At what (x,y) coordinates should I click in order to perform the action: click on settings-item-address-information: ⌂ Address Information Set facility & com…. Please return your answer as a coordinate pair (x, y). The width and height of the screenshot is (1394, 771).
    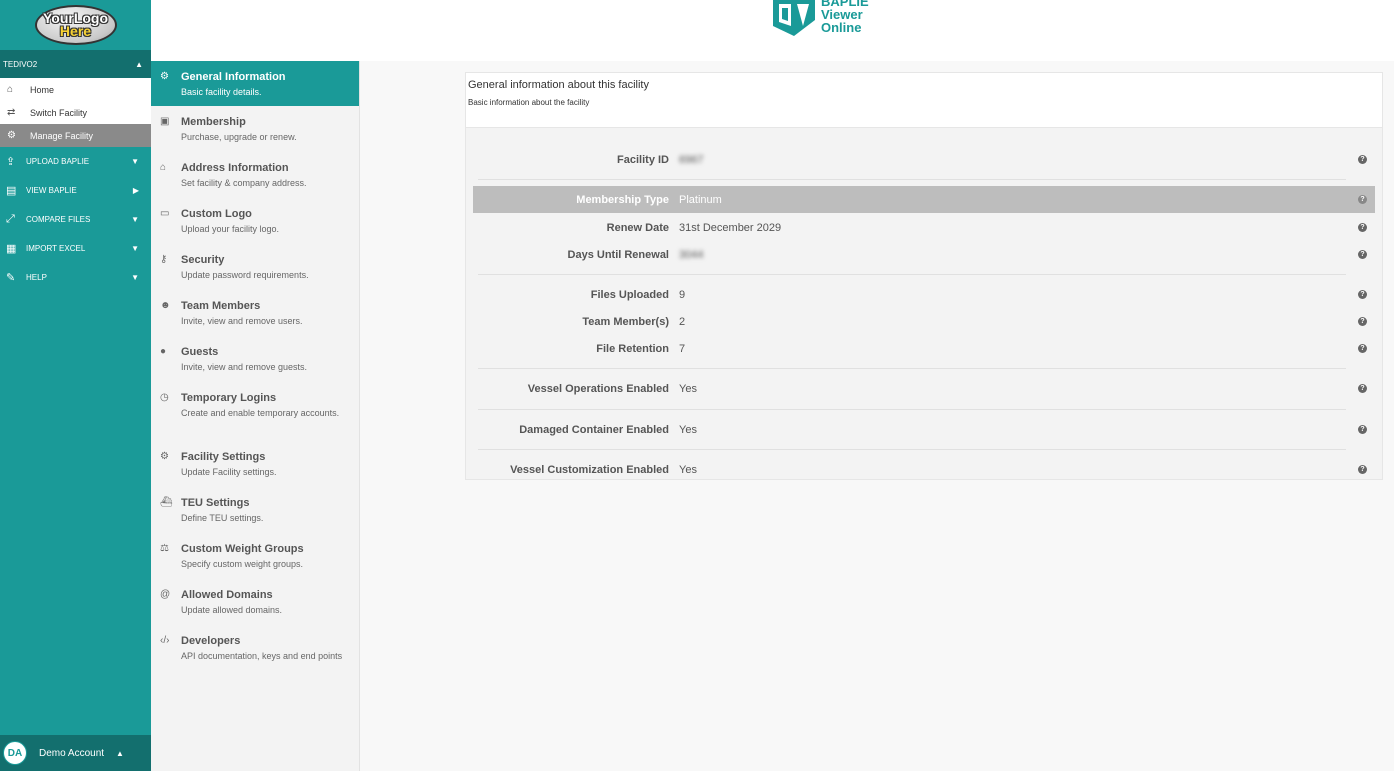
    Looking at the image, I should click on (255, 175).